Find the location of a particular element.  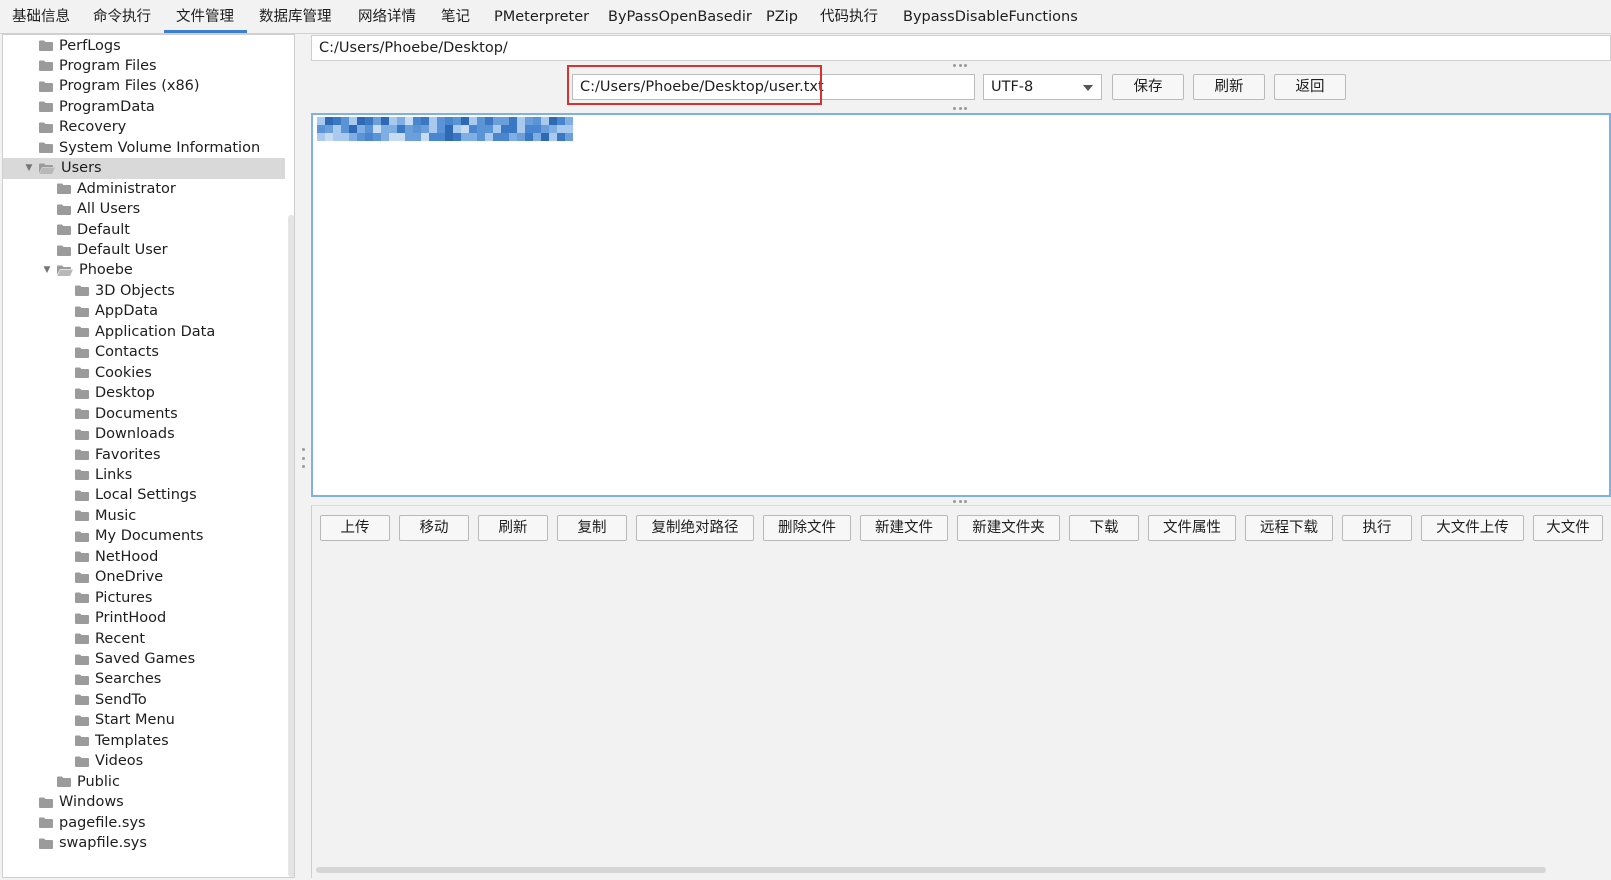

tab-file-manager: 文件管理 is located at coordinates (205, 16).